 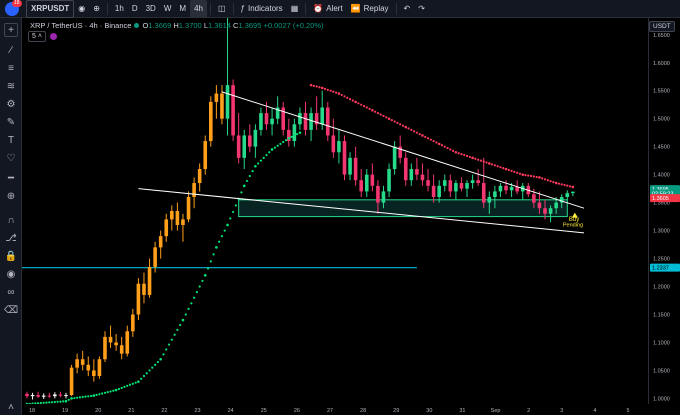 What do you see at coordinates (242, 8) in the screenshot?
I see `indicators-icon: ƒ` at bounding box center [242, 8].